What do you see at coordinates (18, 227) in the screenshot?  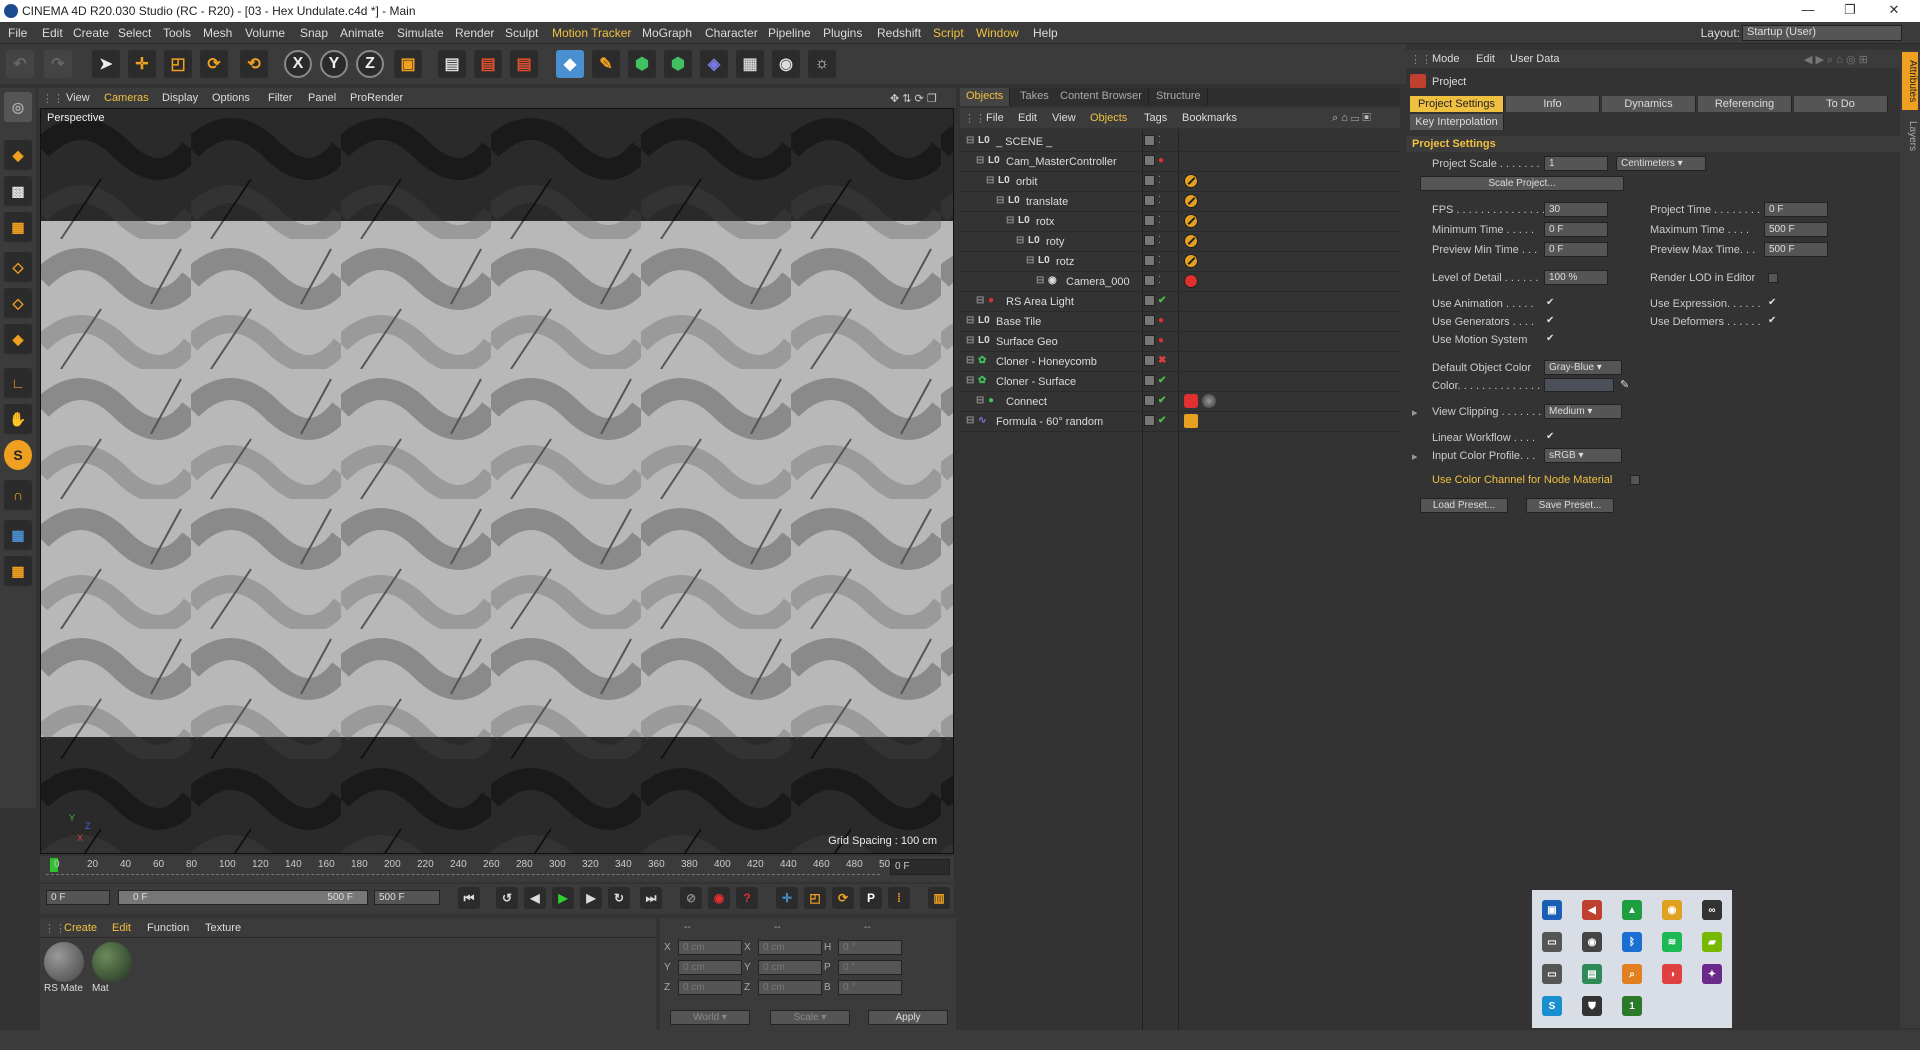 I see `workplane-mode-icon: ▦` at bounding box center [18, 227].